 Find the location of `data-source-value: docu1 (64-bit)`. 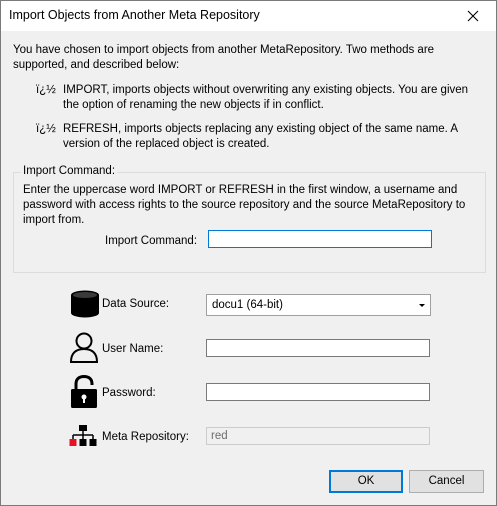

data-source-value: docu1 (64-bit) is located at coordinates (247, 305).